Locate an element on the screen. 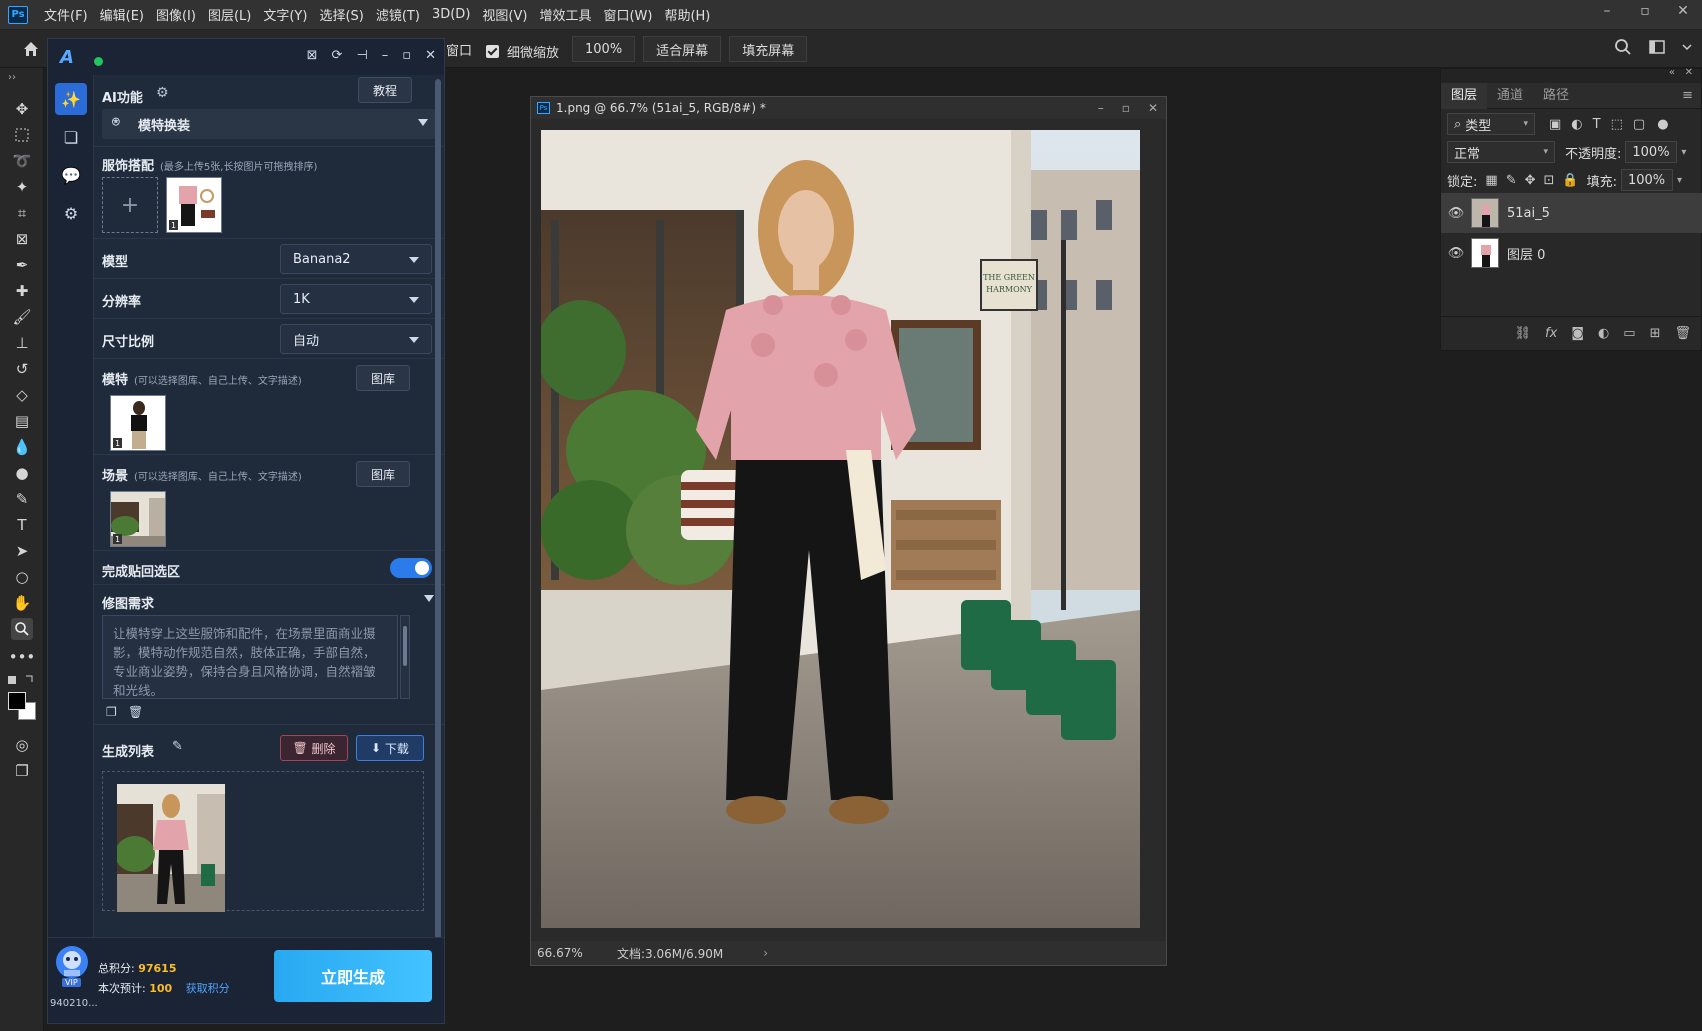  minimize-button: – is located at coordinates (1607, 13).